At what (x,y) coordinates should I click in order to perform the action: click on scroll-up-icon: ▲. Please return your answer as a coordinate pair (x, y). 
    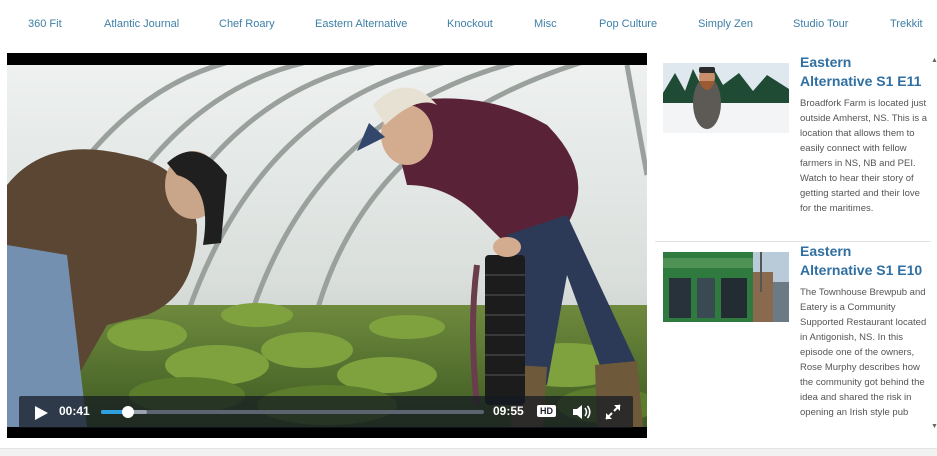
    Looking at the image, I should click on (934, 60).